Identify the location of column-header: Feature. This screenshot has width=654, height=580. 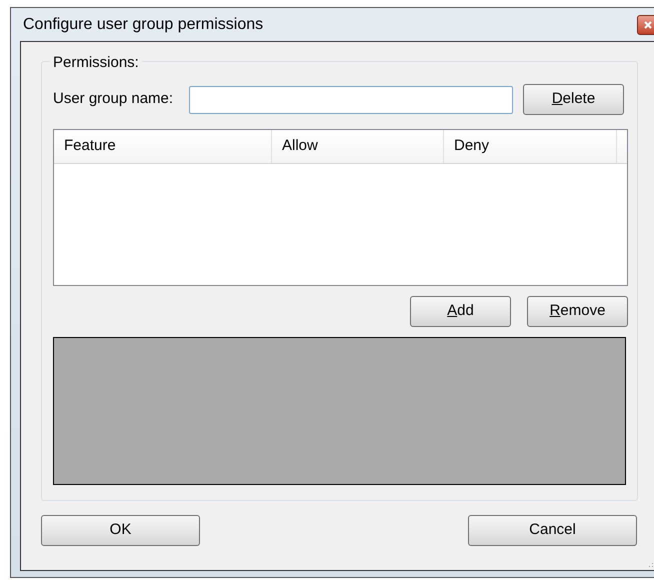
(163, 146).